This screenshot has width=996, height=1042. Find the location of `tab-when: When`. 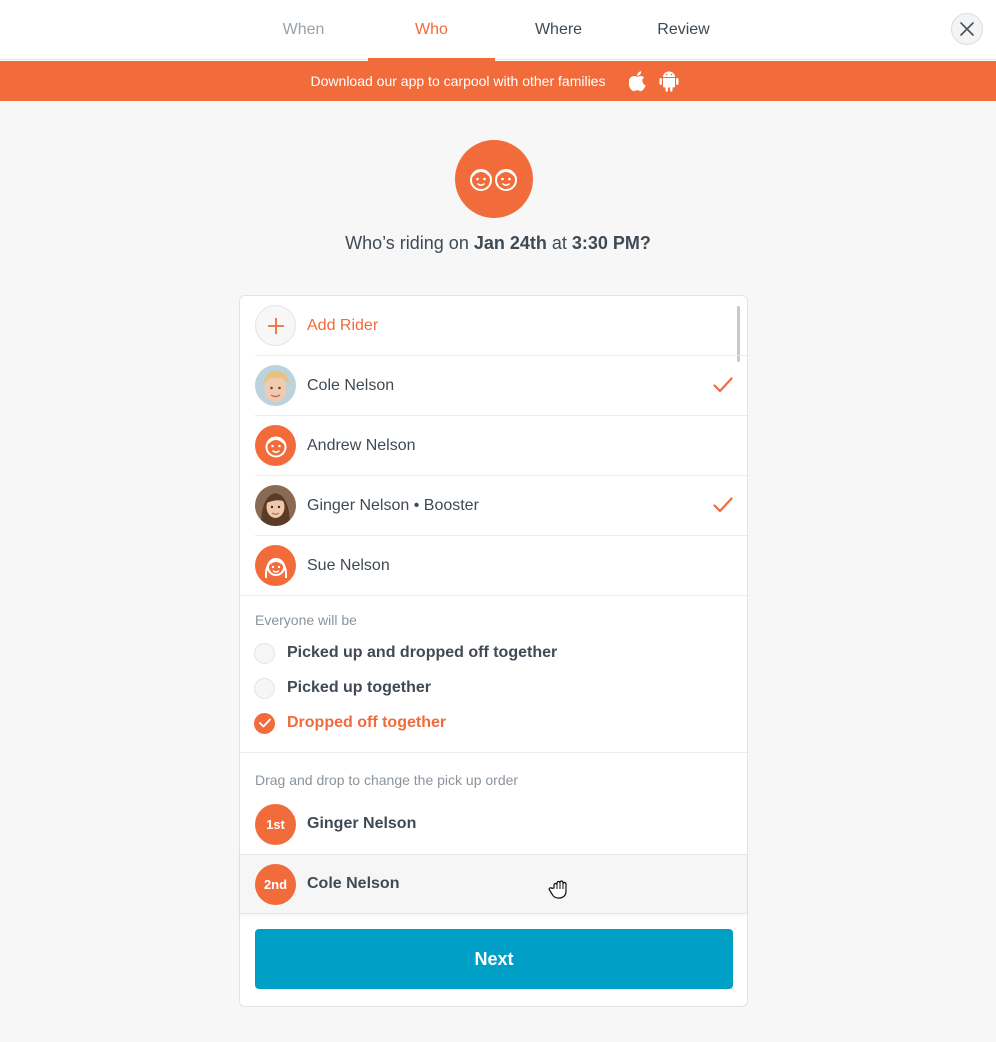

tab-when: When is located at coordinates (303, 30).